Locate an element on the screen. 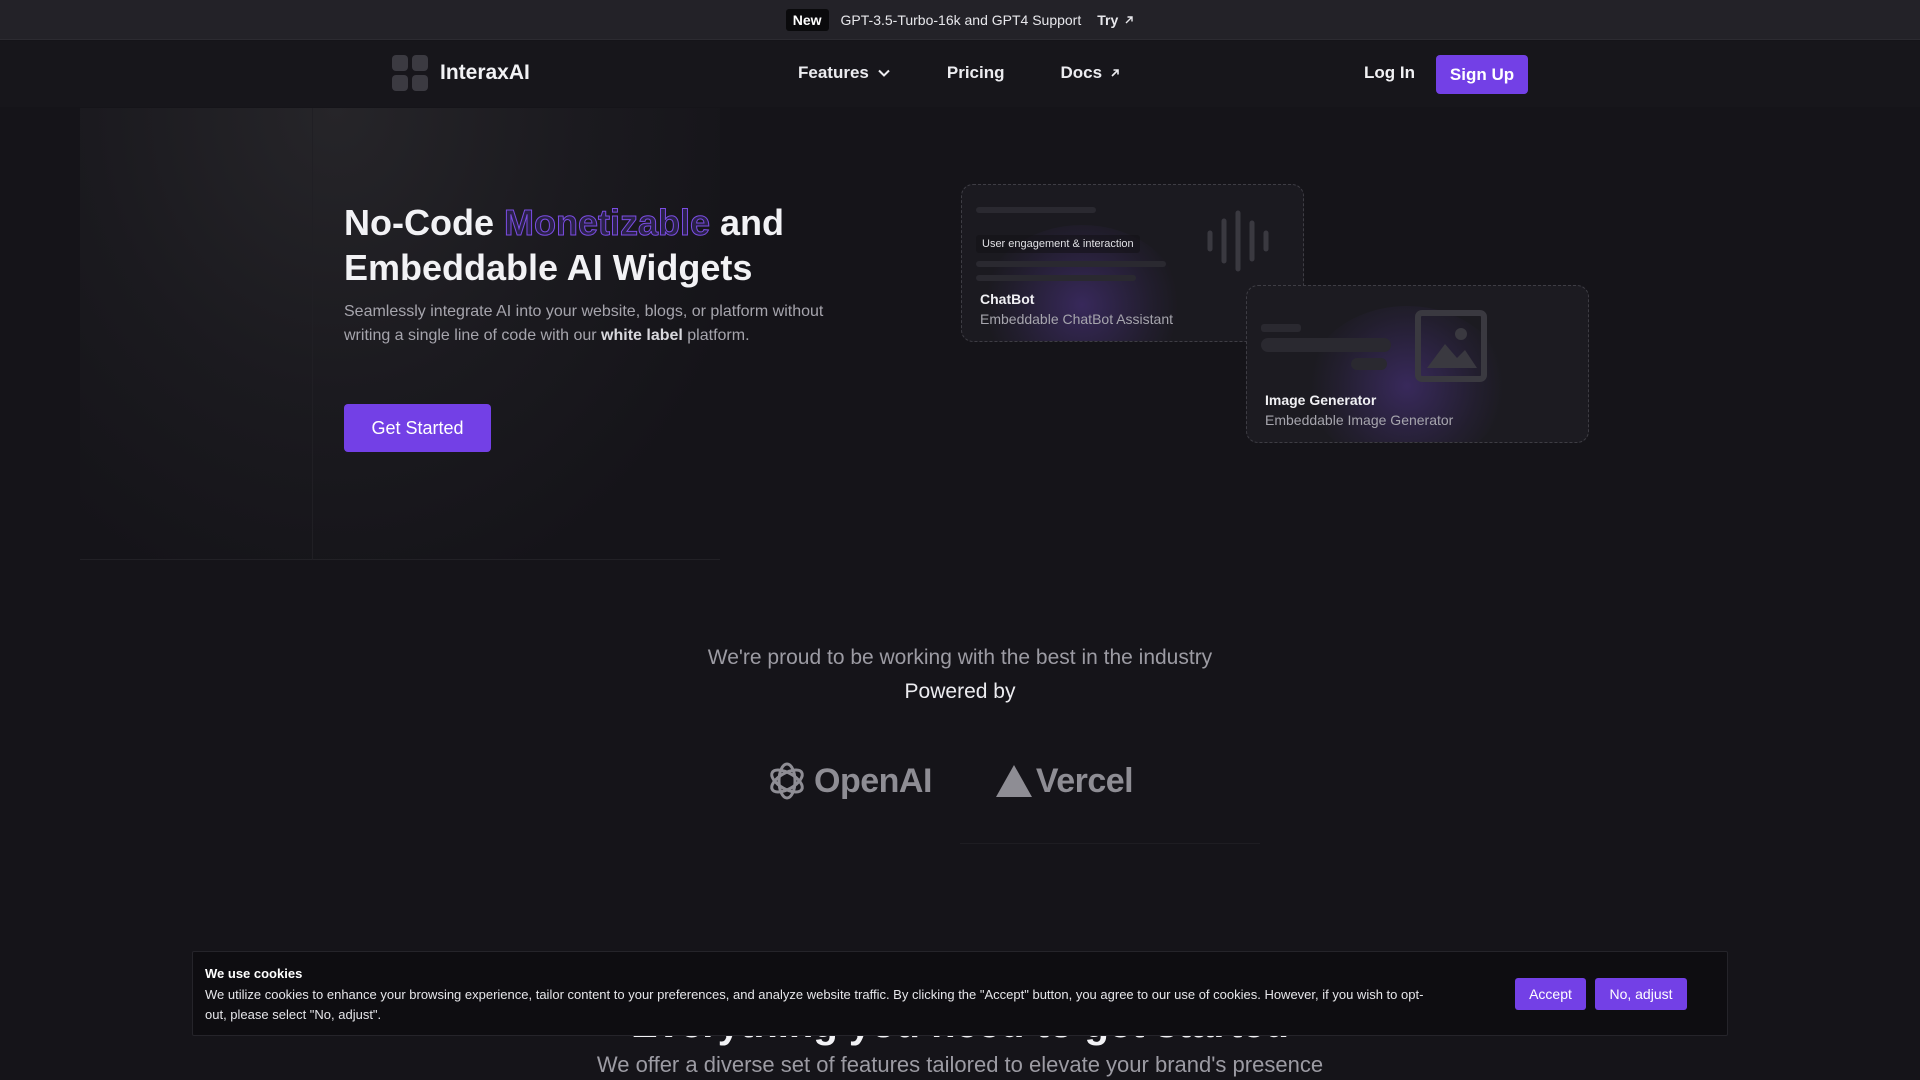 This screenshot has height=1080, width=1920. image-icon is located at coordinates (1451, 346).